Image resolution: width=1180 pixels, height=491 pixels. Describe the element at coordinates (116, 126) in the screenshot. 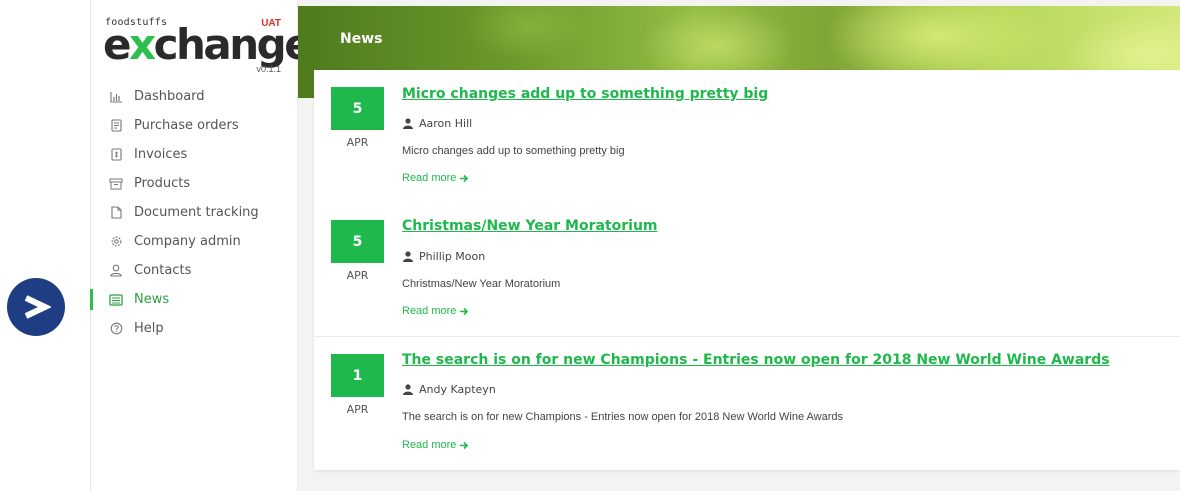

I see `document-list-icon` at that location.